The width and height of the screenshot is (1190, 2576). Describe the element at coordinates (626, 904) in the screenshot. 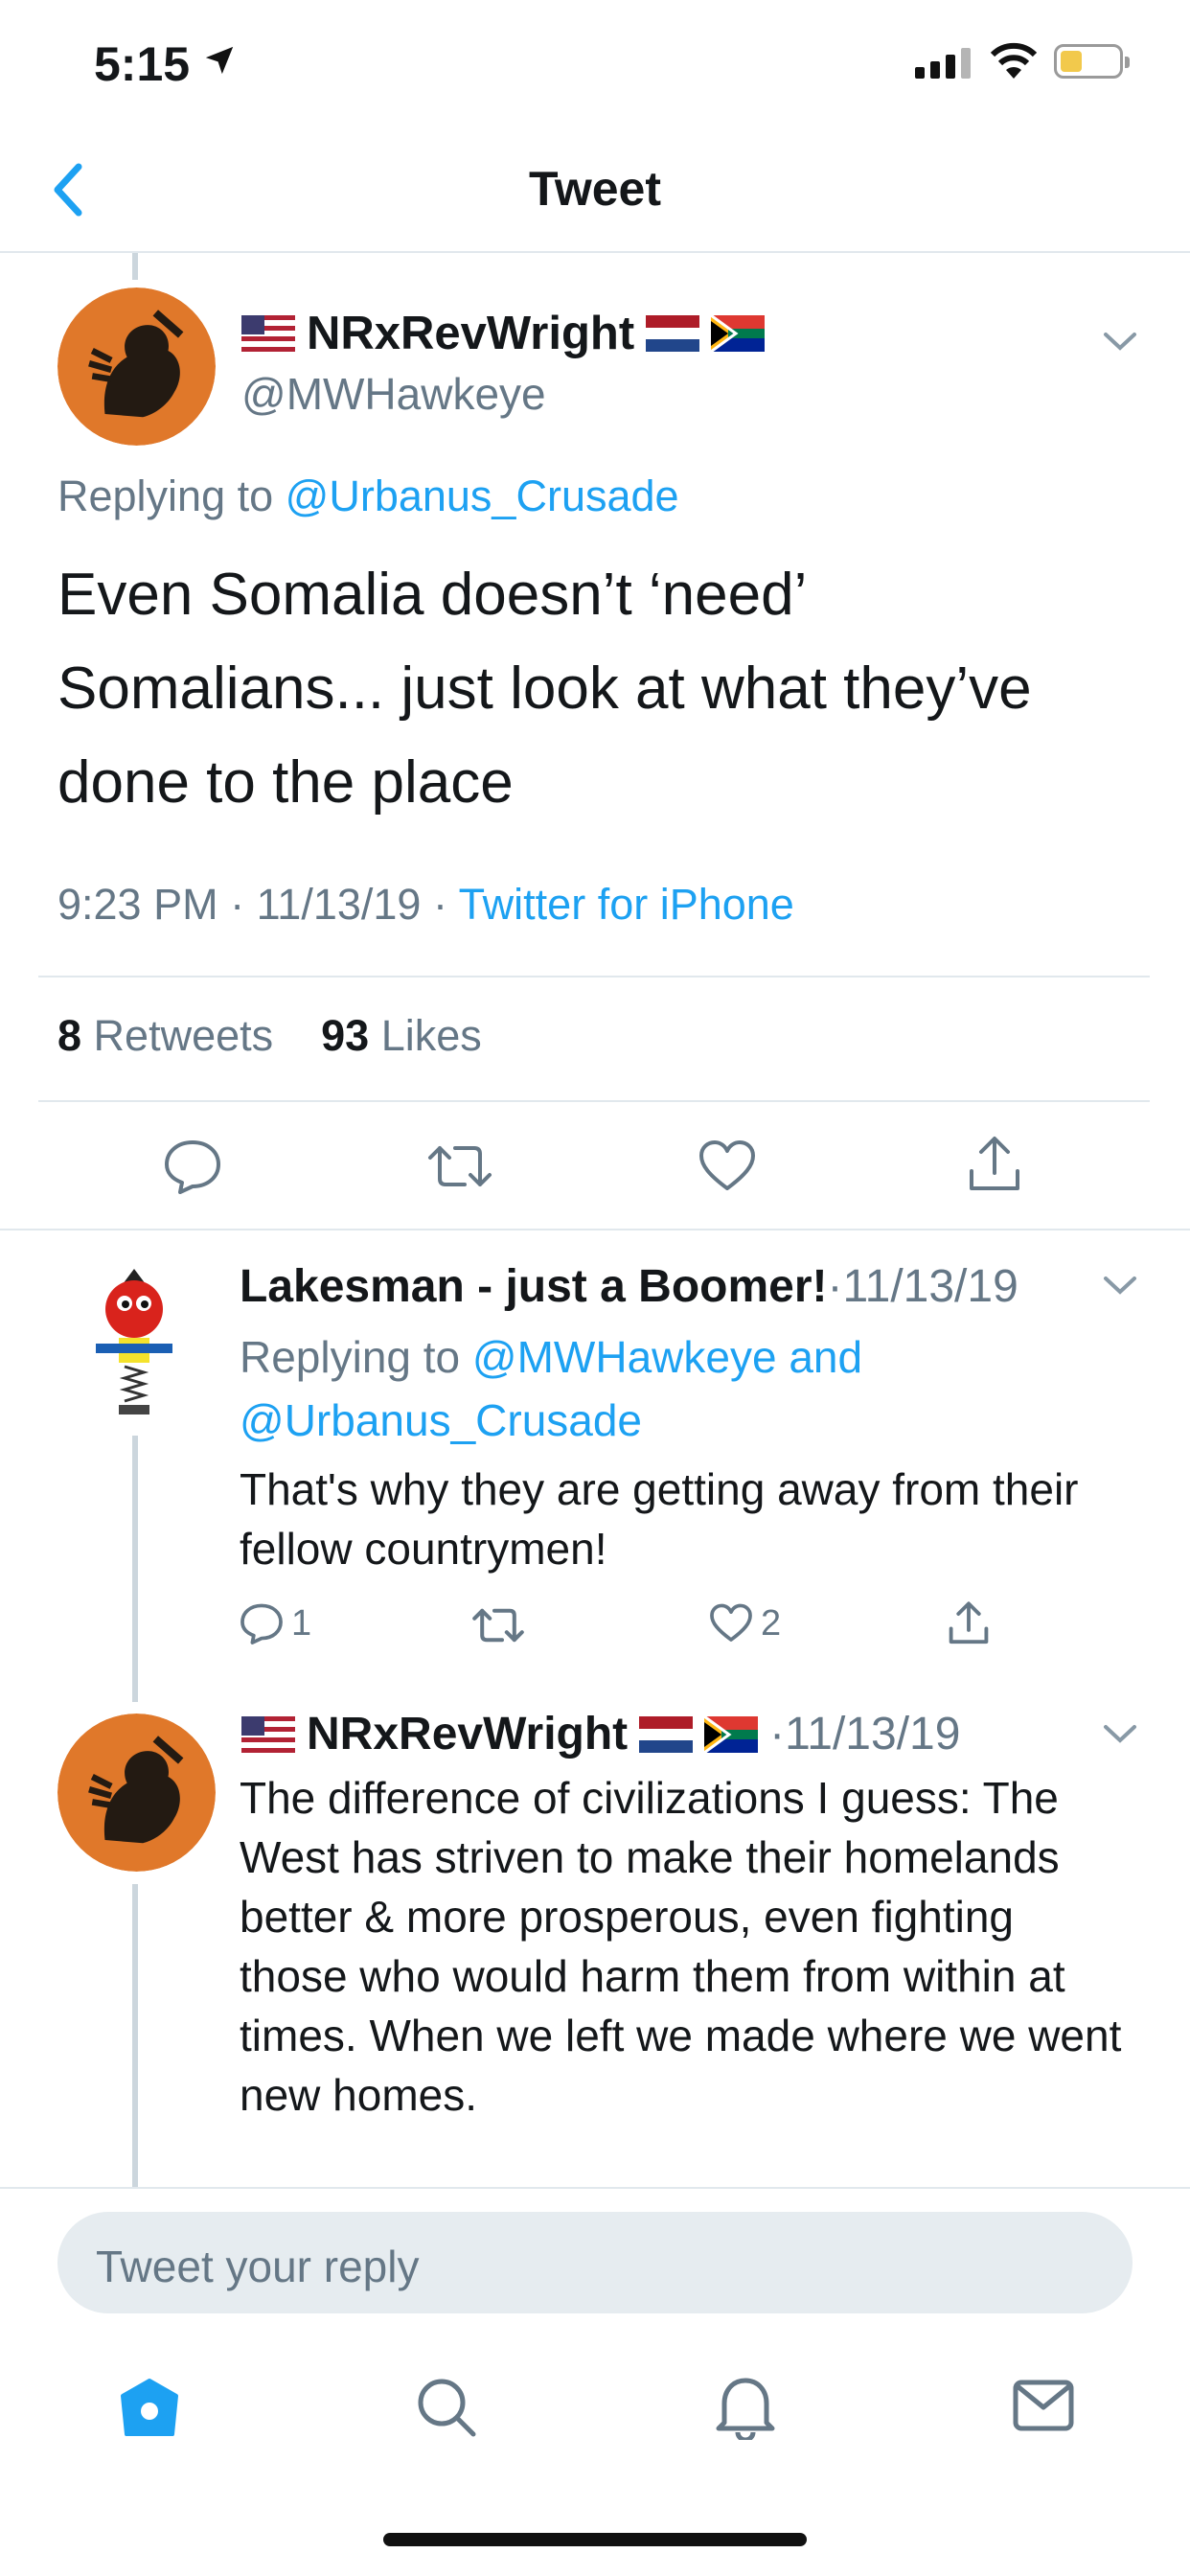

I see `tweet-source-link: Twitter for iPhone` at that location.